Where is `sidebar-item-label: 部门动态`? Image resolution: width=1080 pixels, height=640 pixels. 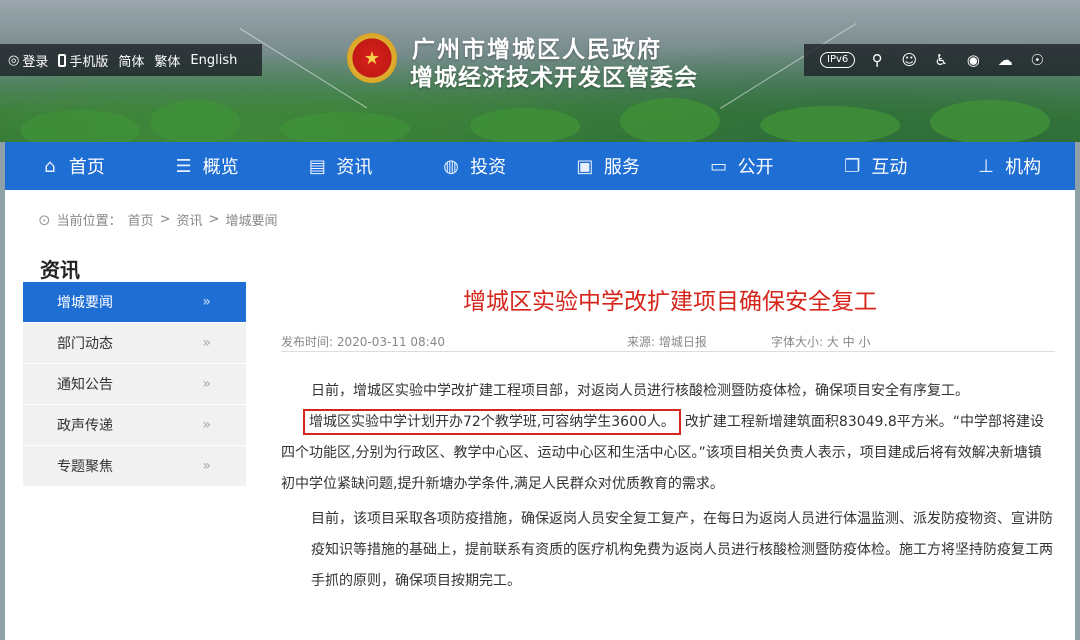 sidebar-item-label: 部门动态 is located at coordinates (85, 344).